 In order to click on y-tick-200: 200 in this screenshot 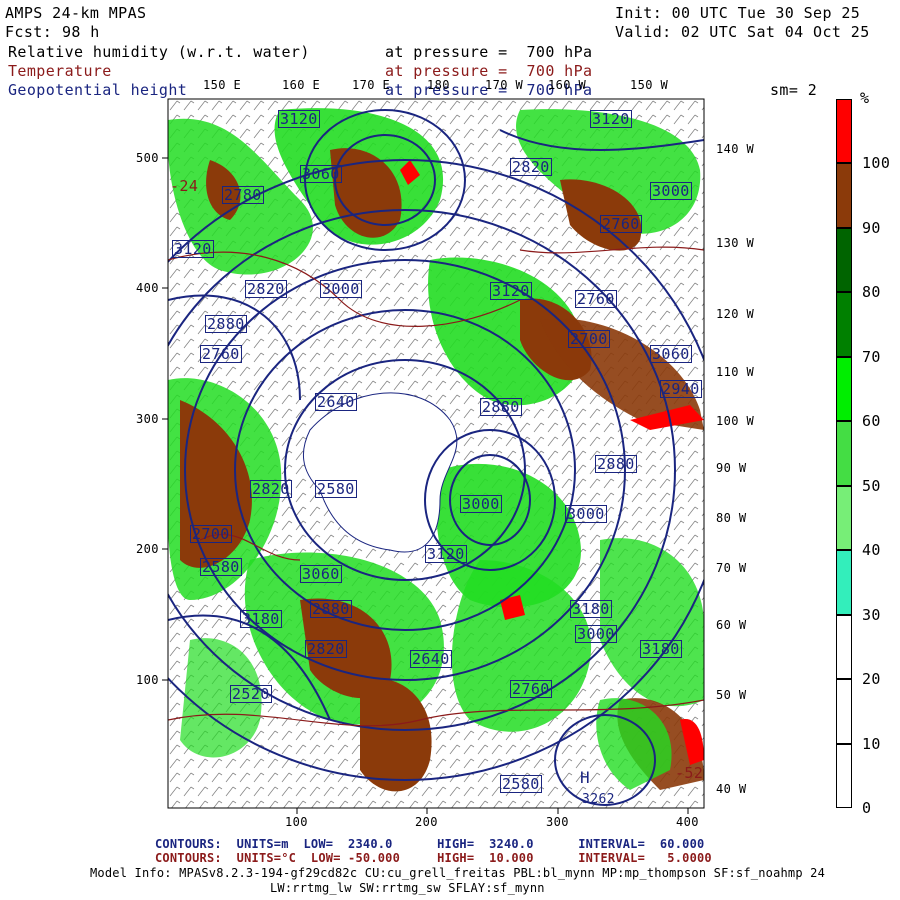, I will do `click(147, 549)`.